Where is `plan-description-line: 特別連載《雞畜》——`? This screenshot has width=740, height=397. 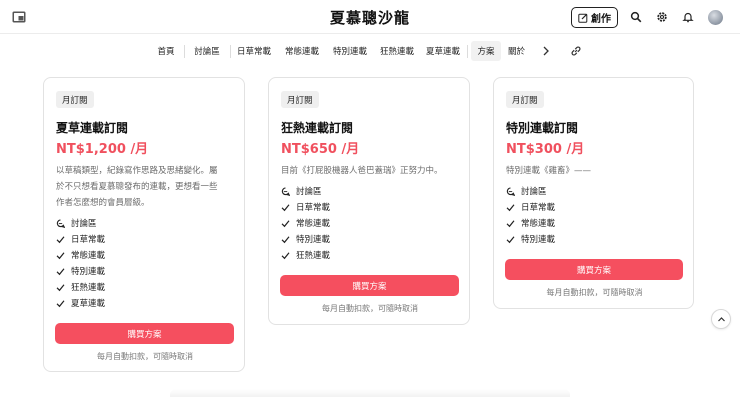
plan-description-line: 特別連載《雞畜》—— is located at coordinates (549, 171).